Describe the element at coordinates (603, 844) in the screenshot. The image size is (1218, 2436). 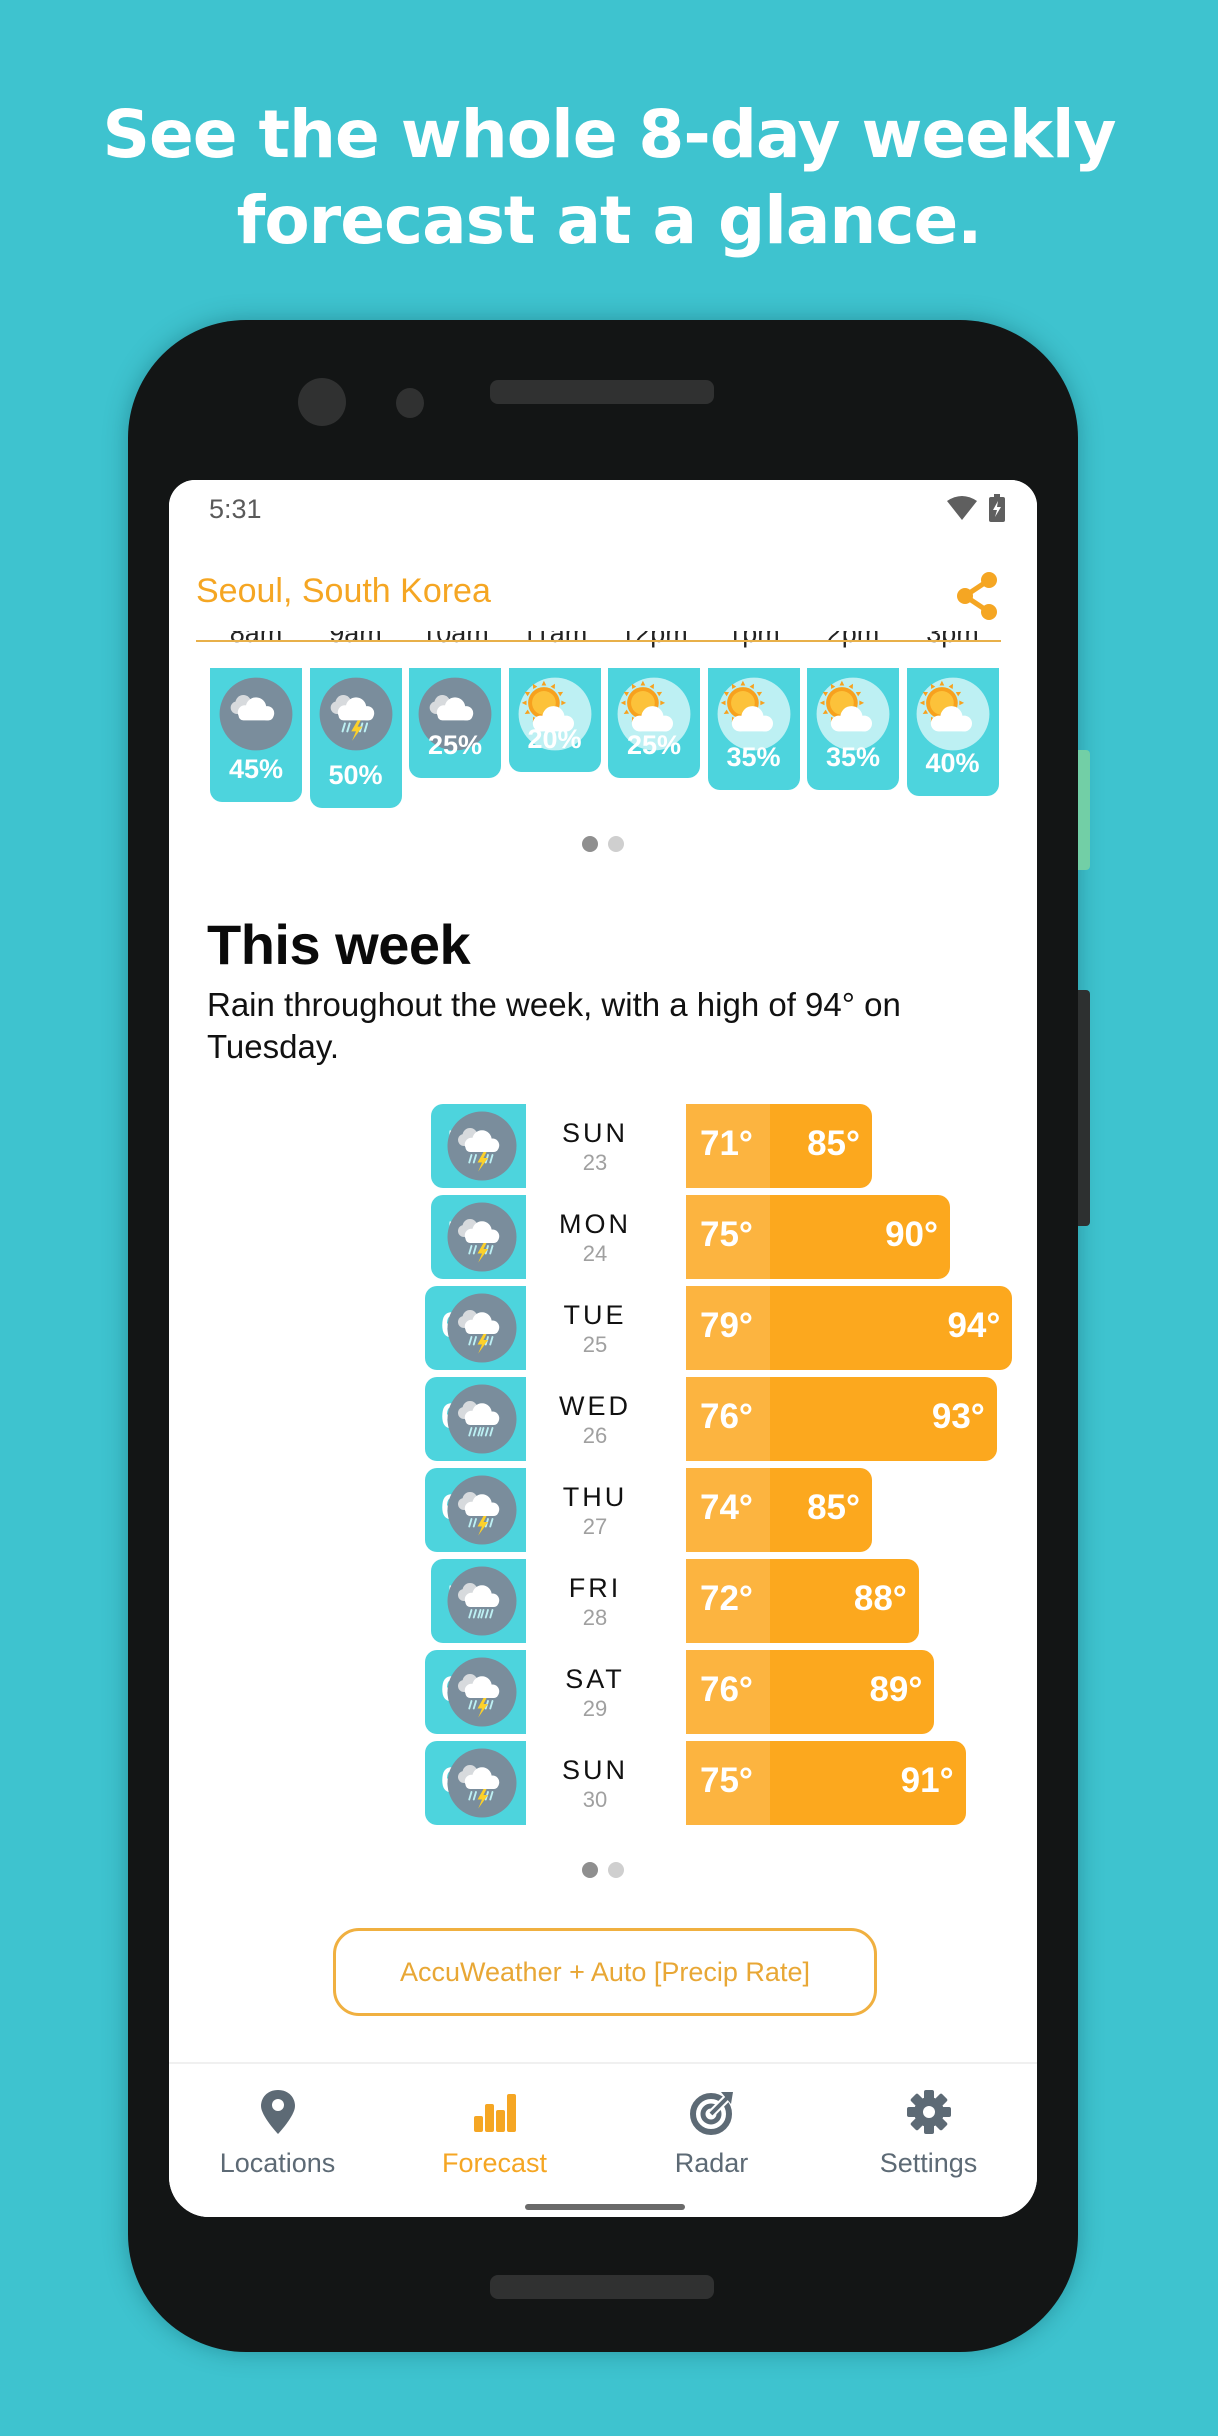
I see `hourly-page-indicator` at that location.